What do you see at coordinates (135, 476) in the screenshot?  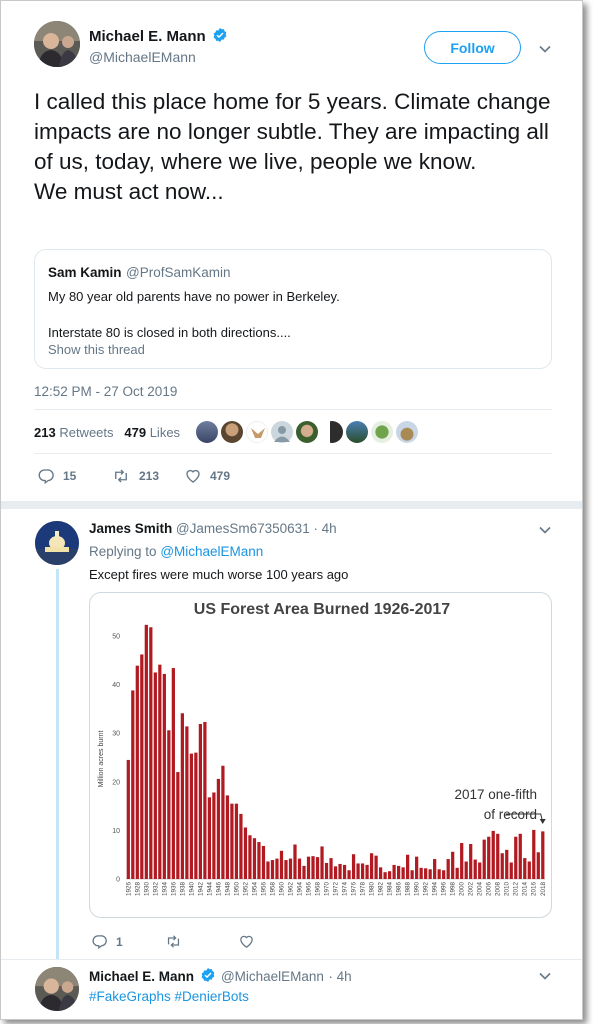 I see `retweet-action: 213` at bounding box center [135, 476].